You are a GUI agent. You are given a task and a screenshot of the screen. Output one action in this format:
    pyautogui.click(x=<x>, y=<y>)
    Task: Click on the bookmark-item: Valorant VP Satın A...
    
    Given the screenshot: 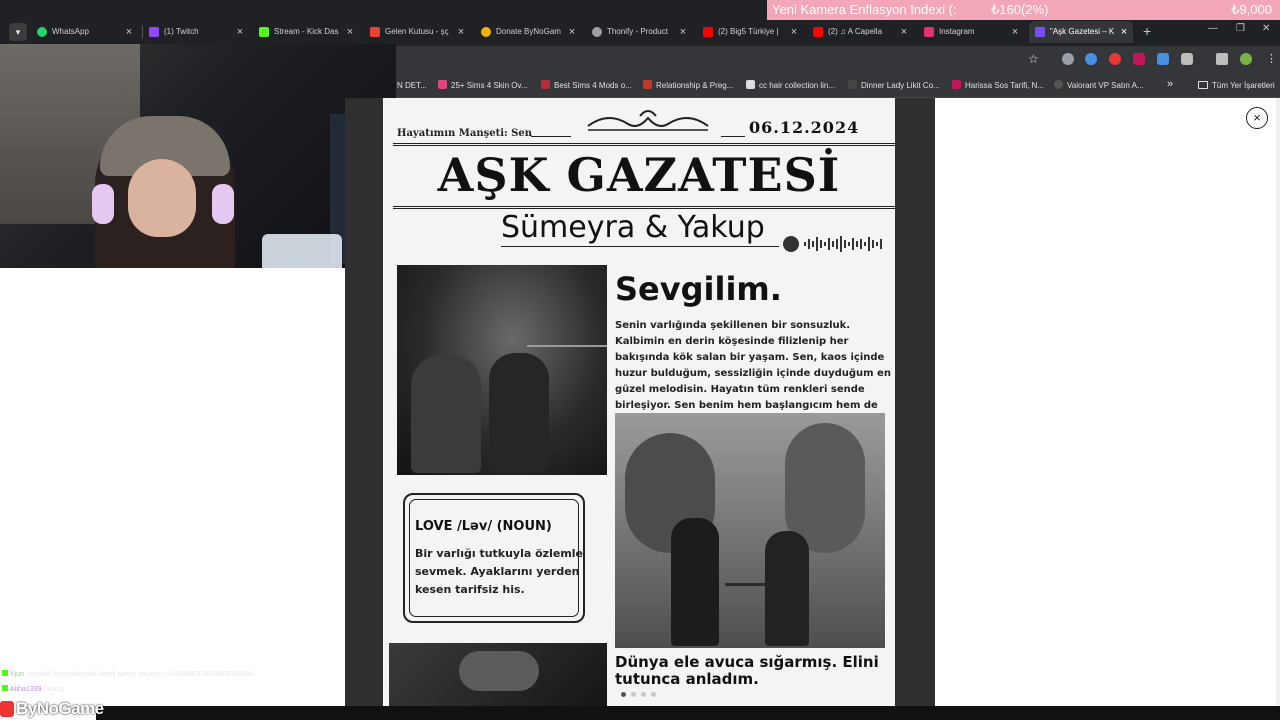 What is the action you would take?
    pyautogui.click(x=1099, y=86)
    